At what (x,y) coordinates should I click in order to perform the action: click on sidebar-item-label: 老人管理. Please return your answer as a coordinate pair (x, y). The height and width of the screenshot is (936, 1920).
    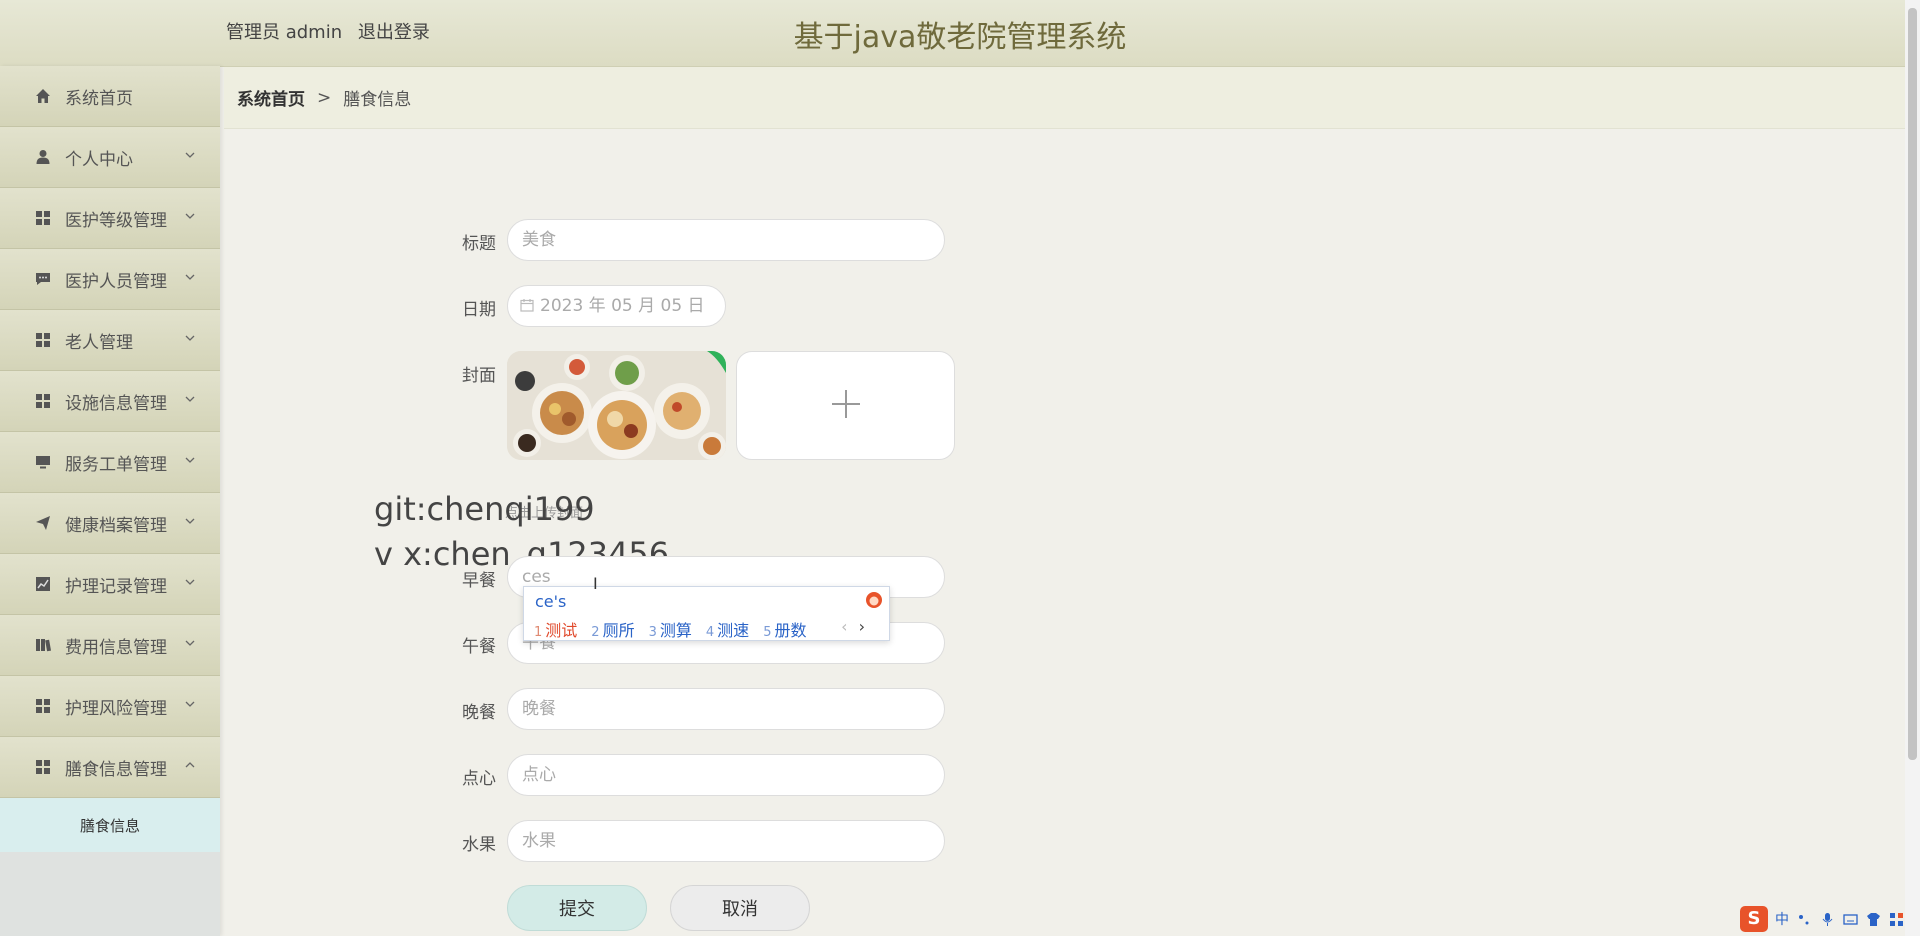
    Looking at the image, I should click on (99, 342).